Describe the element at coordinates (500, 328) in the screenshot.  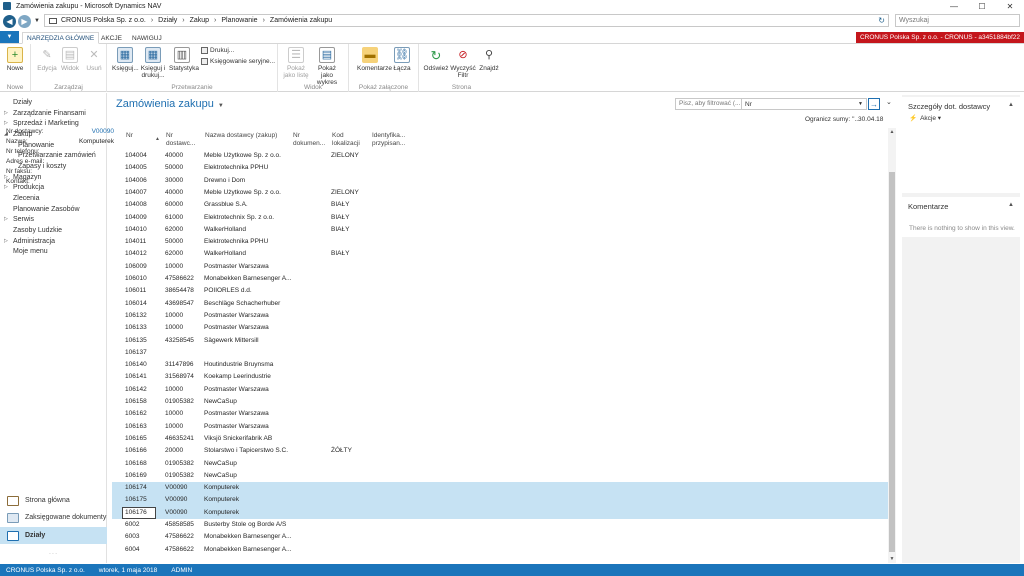
I see `table-row: 106133 10000 Postmaster Warszawa` at that location.